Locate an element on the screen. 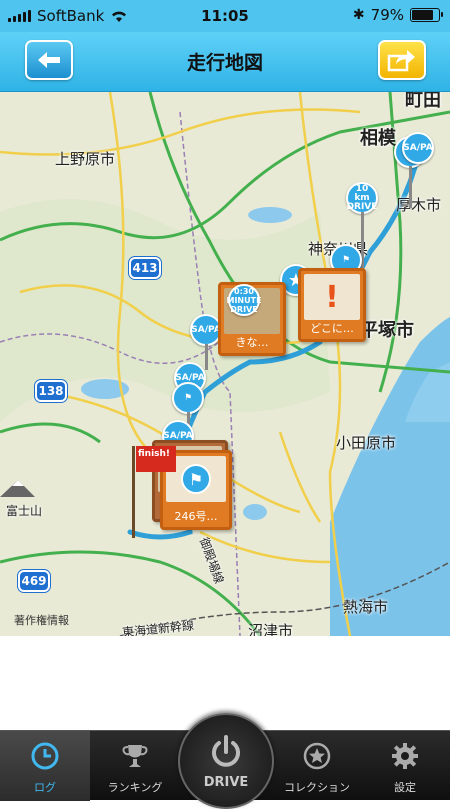 The height and width of the screenshot is (809, 450). bluetooth-icon: ✱ is located at coordinates (358, 15).